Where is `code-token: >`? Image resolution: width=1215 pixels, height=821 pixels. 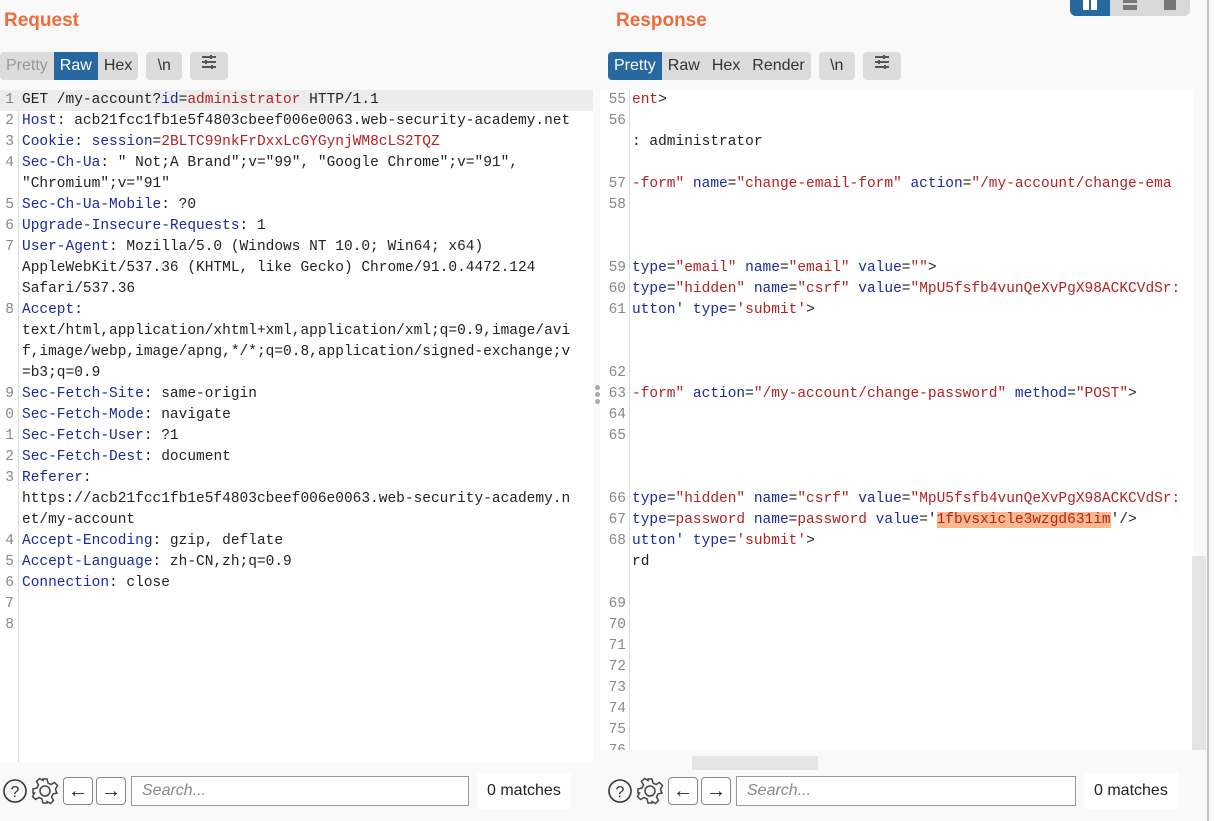 code-token: > is located at coordinates (810, 541).